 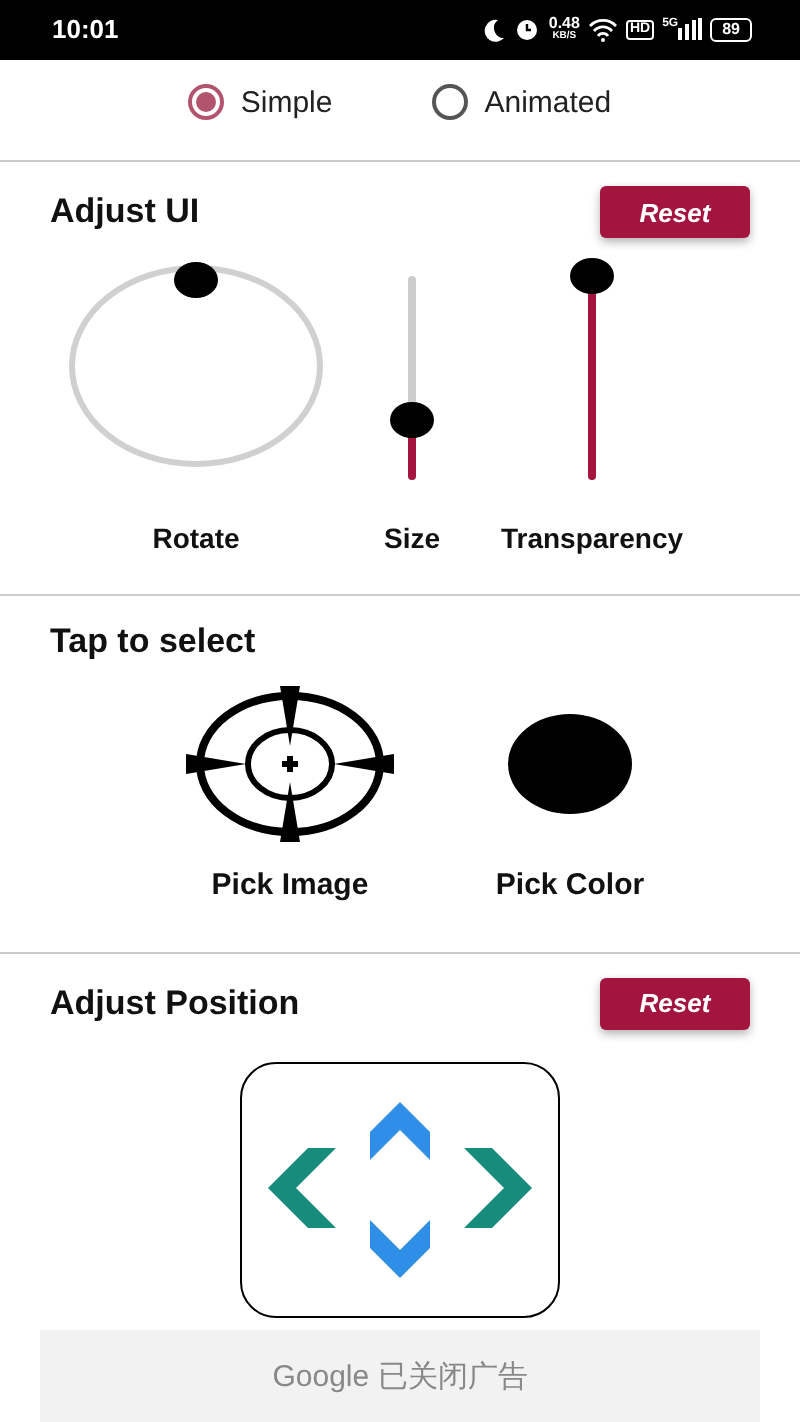 I want to click on section-title: Adjust Position, so click(x=175, y=1003).